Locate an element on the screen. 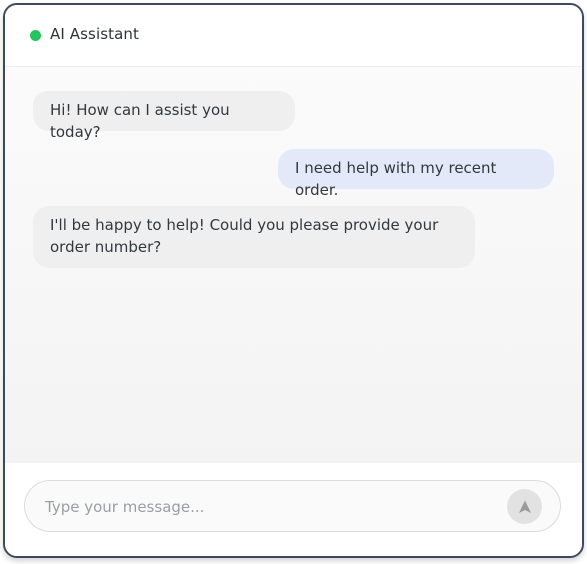 The height and width of the screenshot is (564, 587). send-arrow-icon is located at coordinates (524, 506).